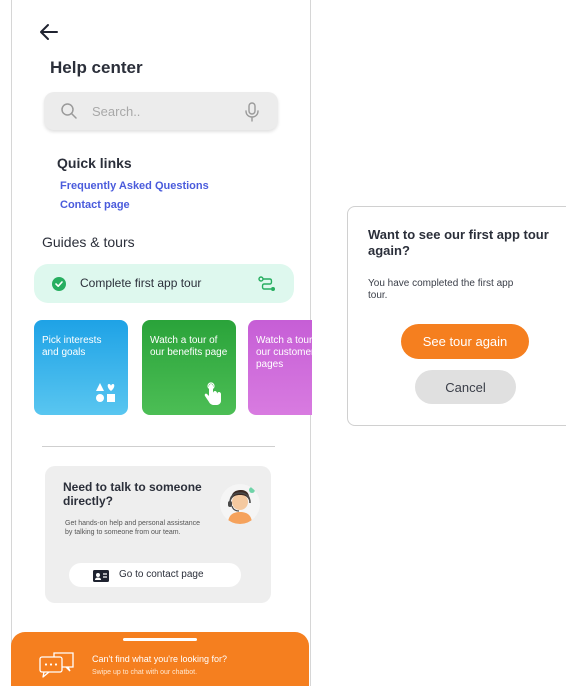 The image size is (566, 686). I want to click on guide-card-label: Watch a tour of our benefits page, so click(189, 346).